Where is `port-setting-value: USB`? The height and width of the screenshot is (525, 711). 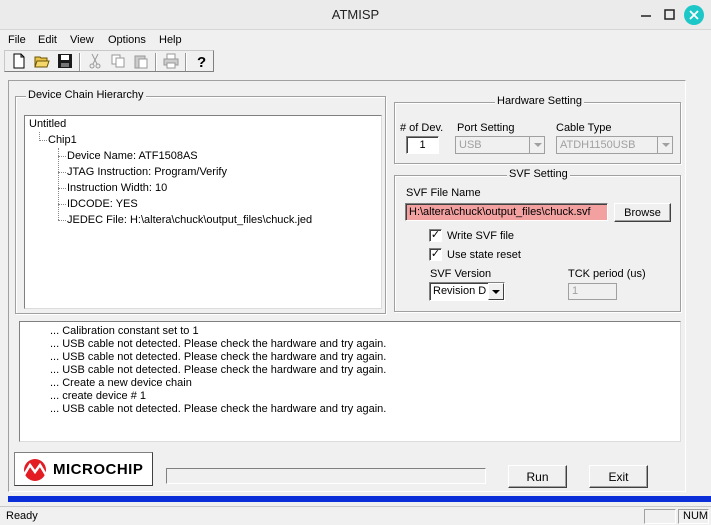 port-setting-value: USB is located at coordinates (470, 145).